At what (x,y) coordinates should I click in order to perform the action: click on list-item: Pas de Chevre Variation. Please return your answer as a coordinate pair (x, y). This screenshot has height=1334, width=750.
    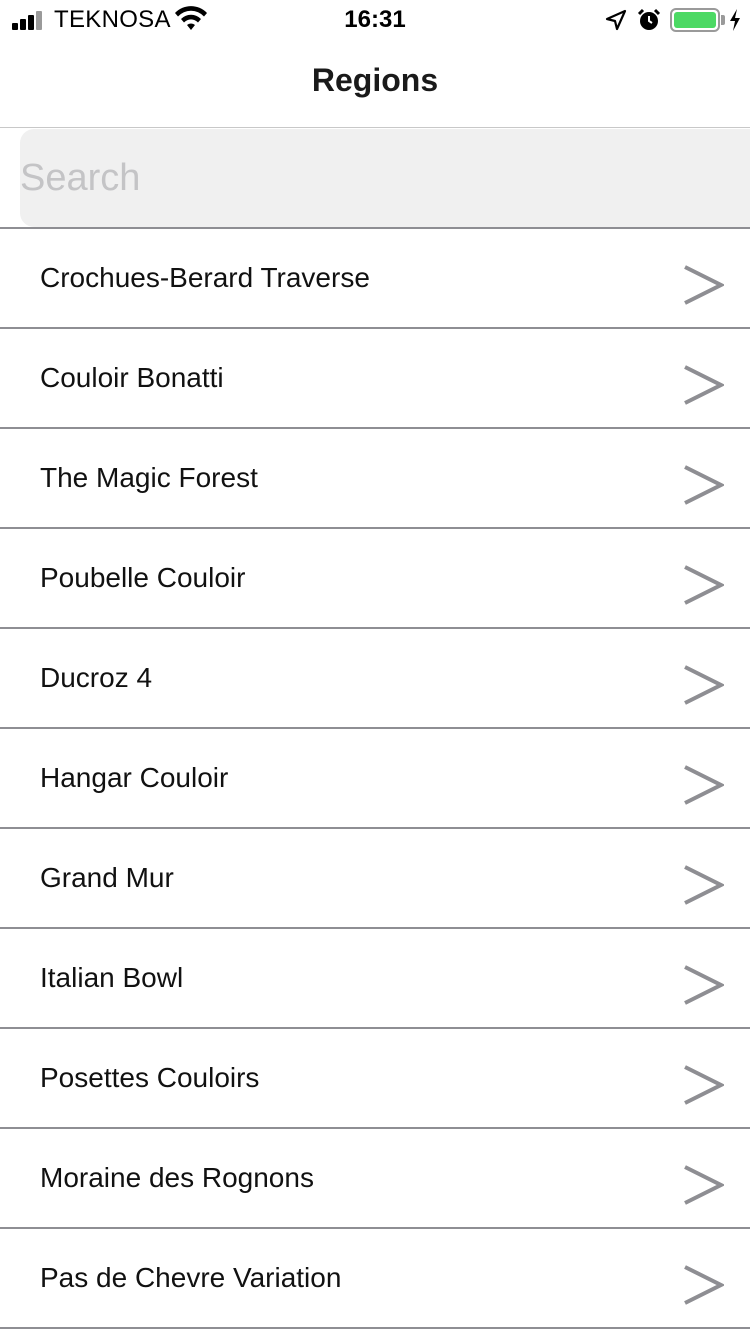
    Looking at the image, I should click on (375, 1279).